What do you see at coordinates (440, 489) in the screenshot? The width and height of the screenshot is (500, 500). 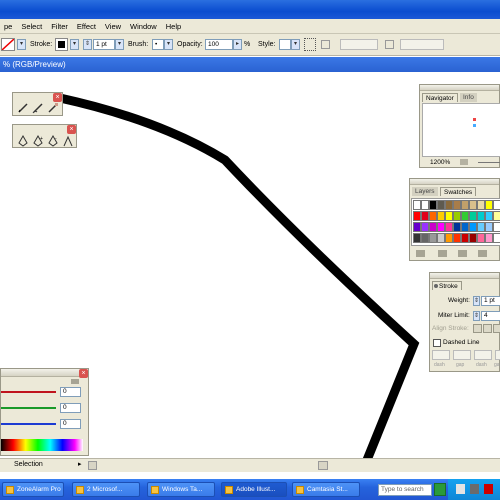 I see `search-go-icon` at bounding box center [440, 489].